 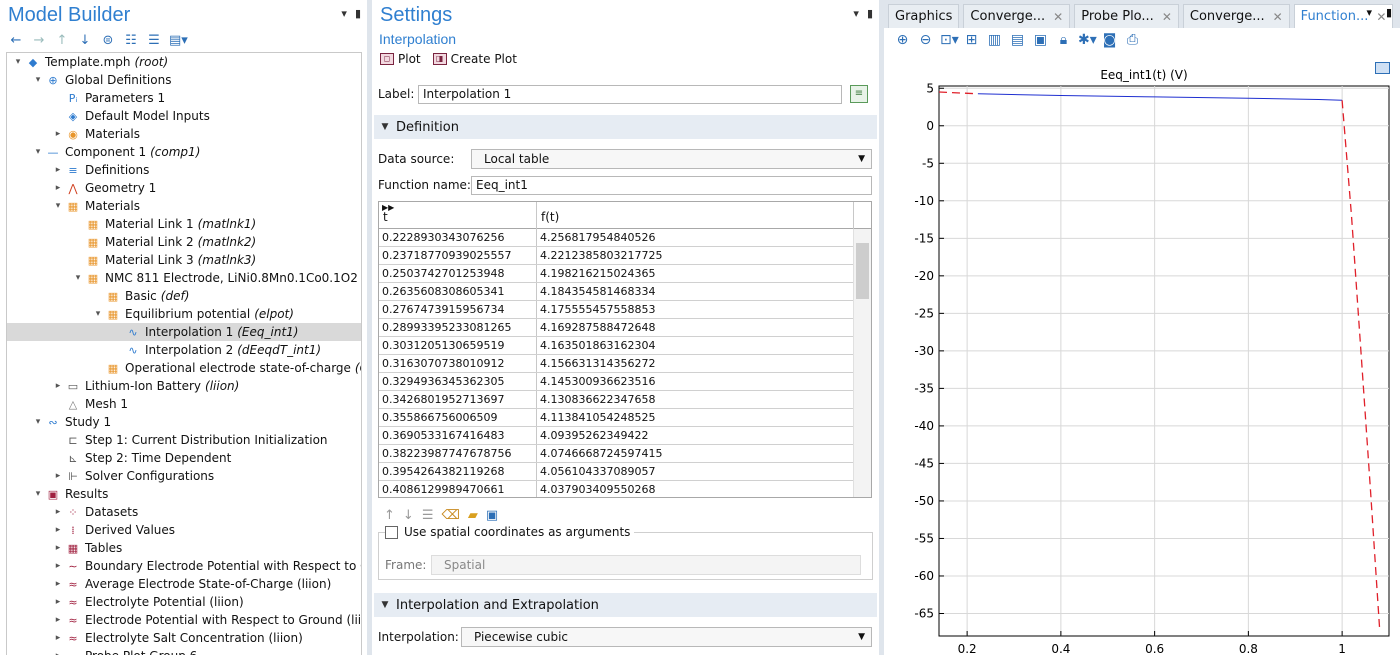 What do you see at coordinates (510, 532) in the screenshot?
I see `spatial-checkbox-row: Use spatial coordinates as arguments` at bounding box center [510, 532].